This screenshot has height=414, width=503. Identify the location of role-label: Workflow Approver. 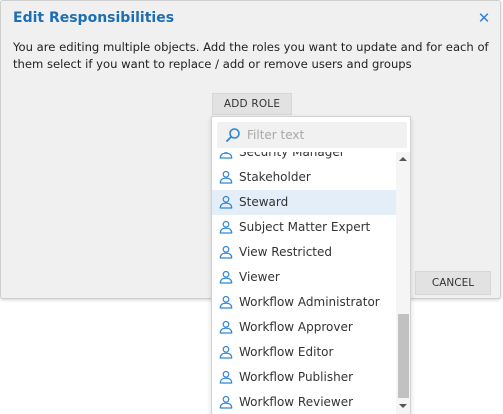
(296, 327).